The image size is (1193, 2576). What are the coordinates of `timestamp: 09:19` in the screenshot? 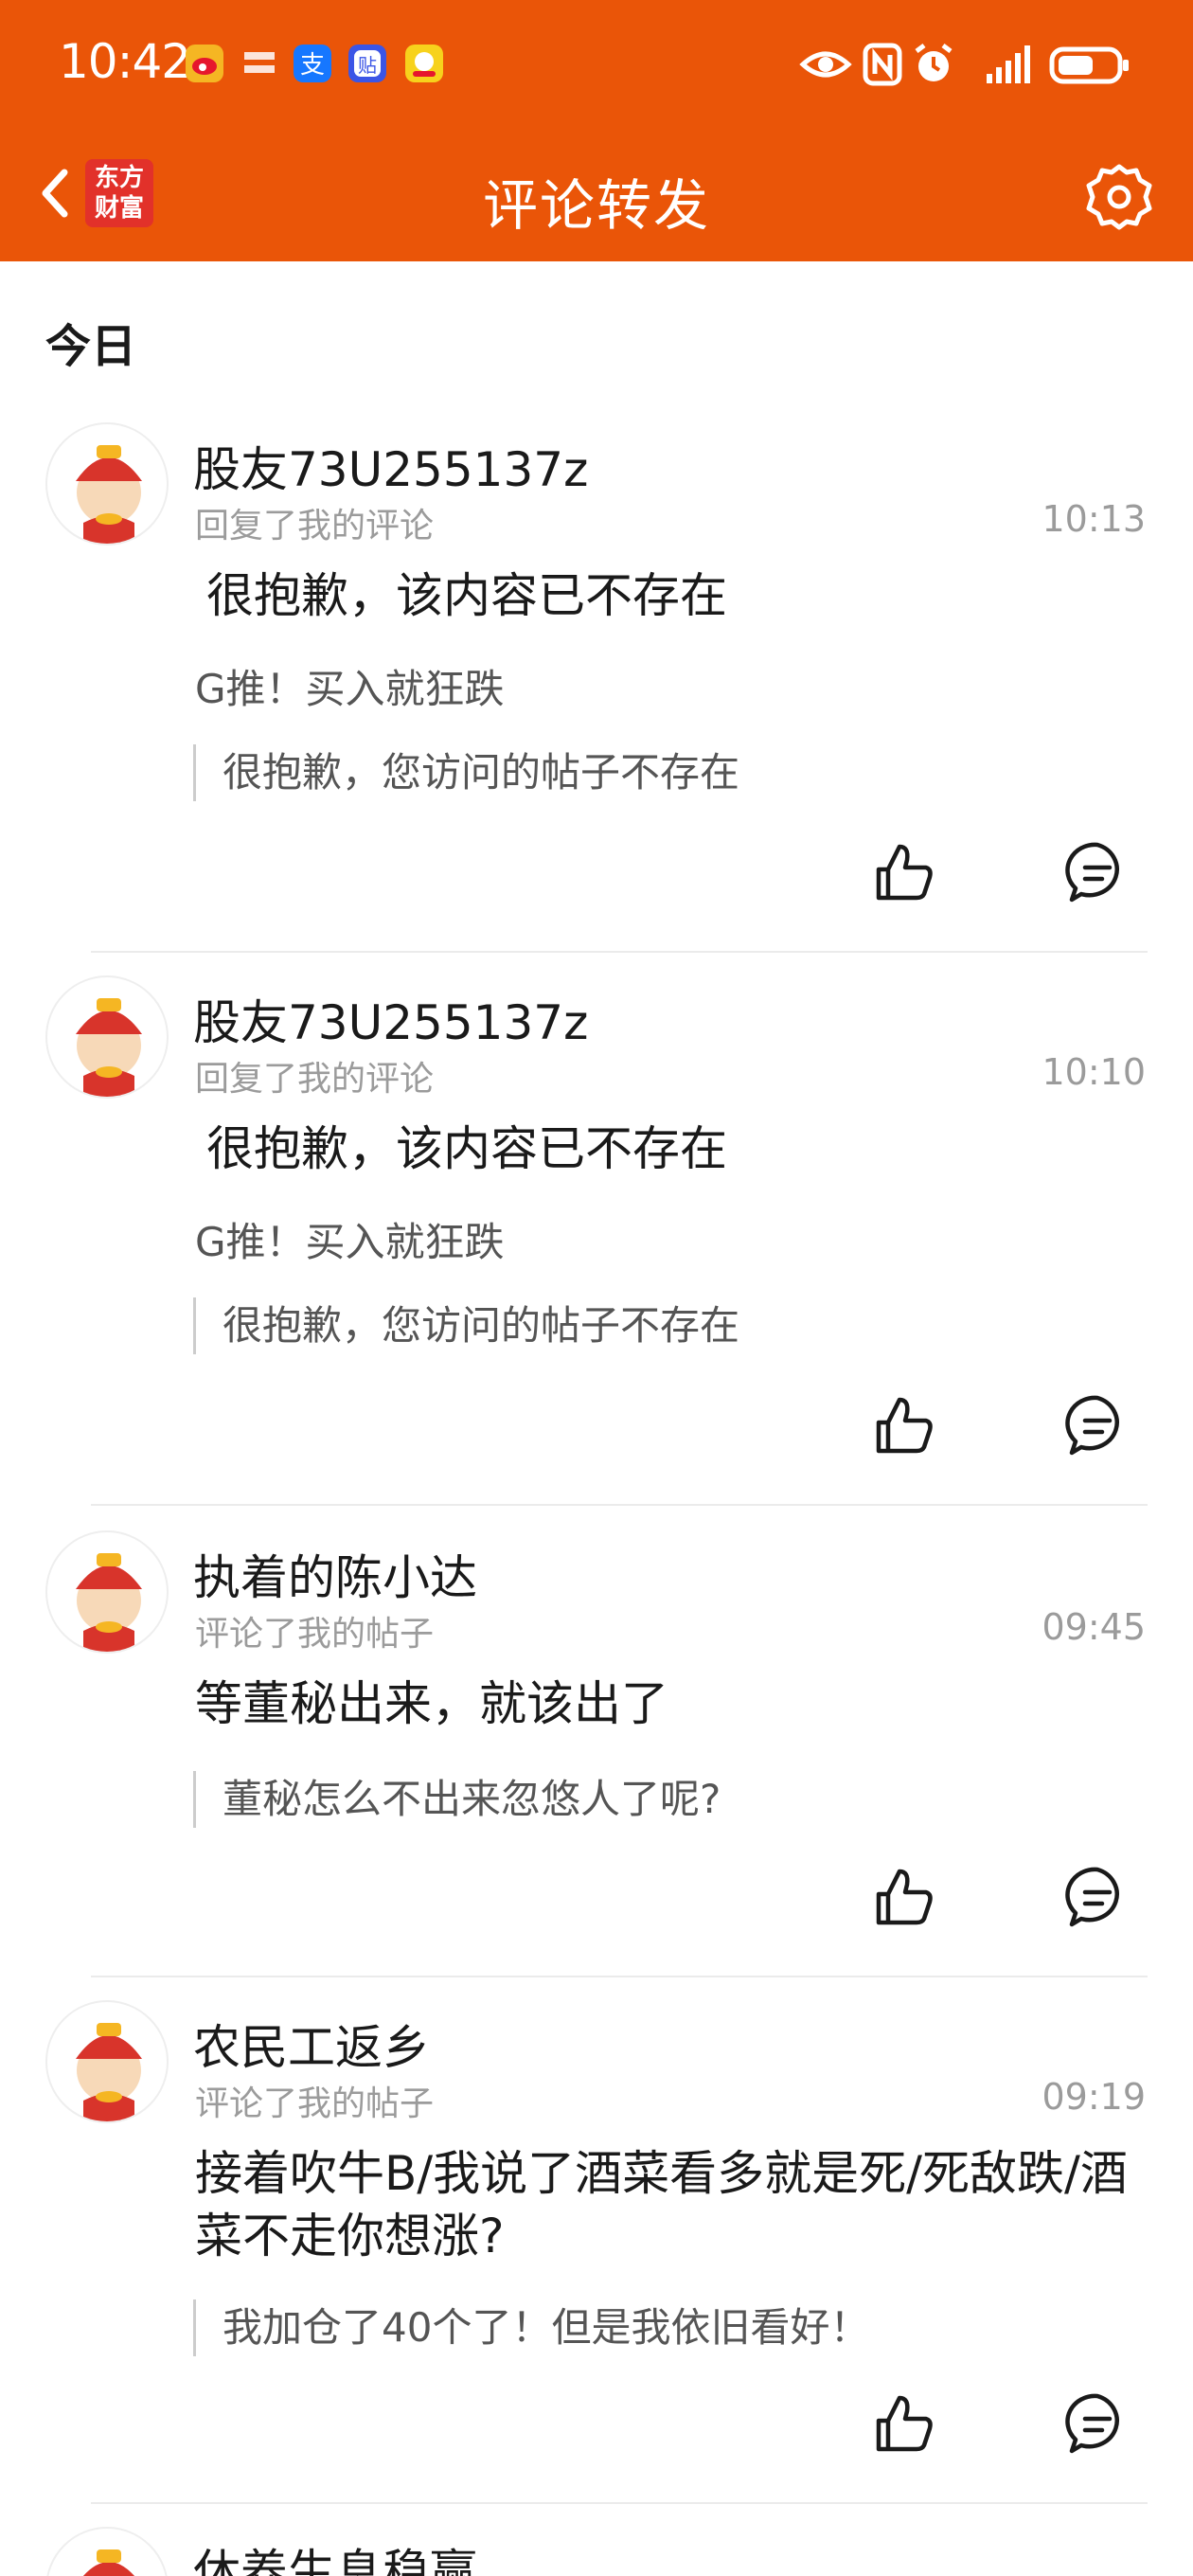 It's located at (1094, 2097).